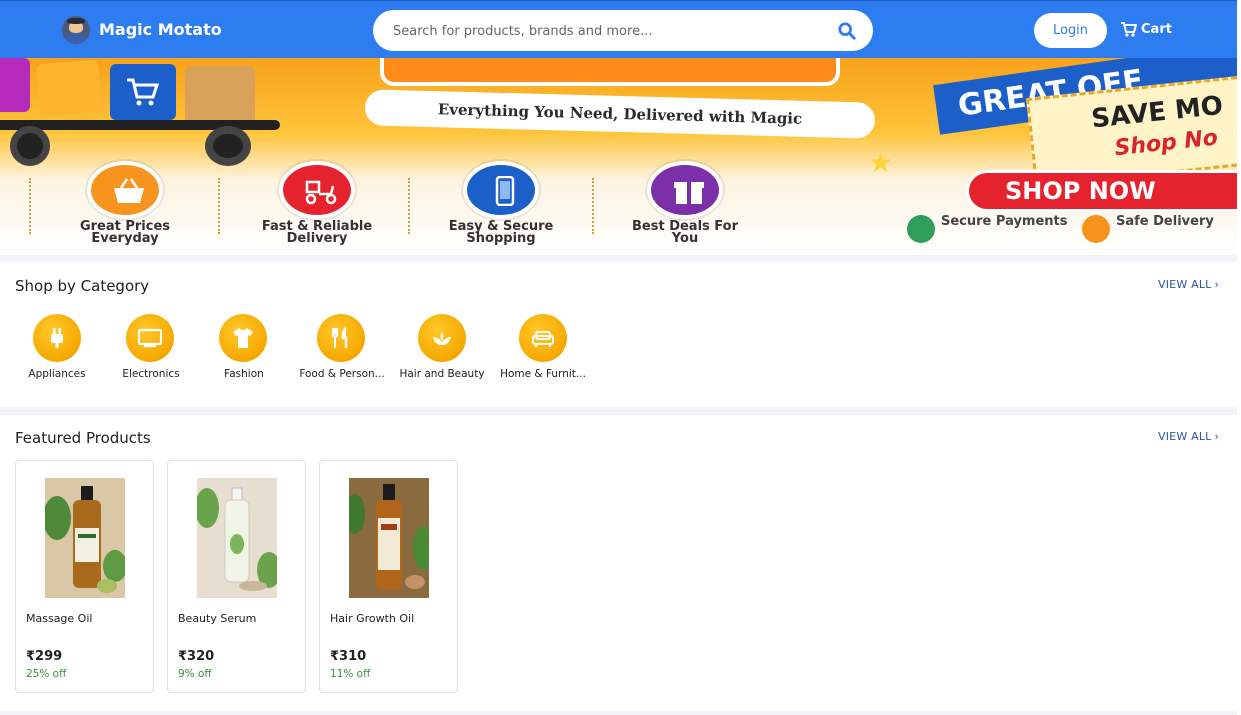  Describe the element at coordinates (847, 31) in the screenshot. I see `search-icon` at that location.